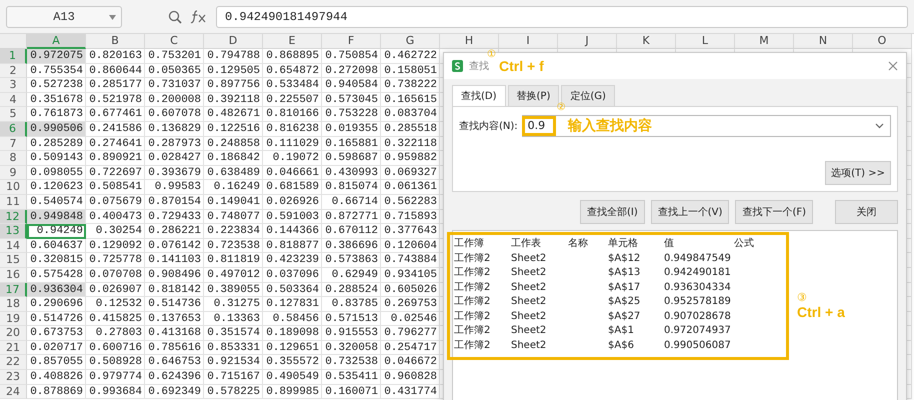  What do you see at coordinates (13, 144) in the screenshot?
I see `row-header: 7` at bounding box center [13, 144].